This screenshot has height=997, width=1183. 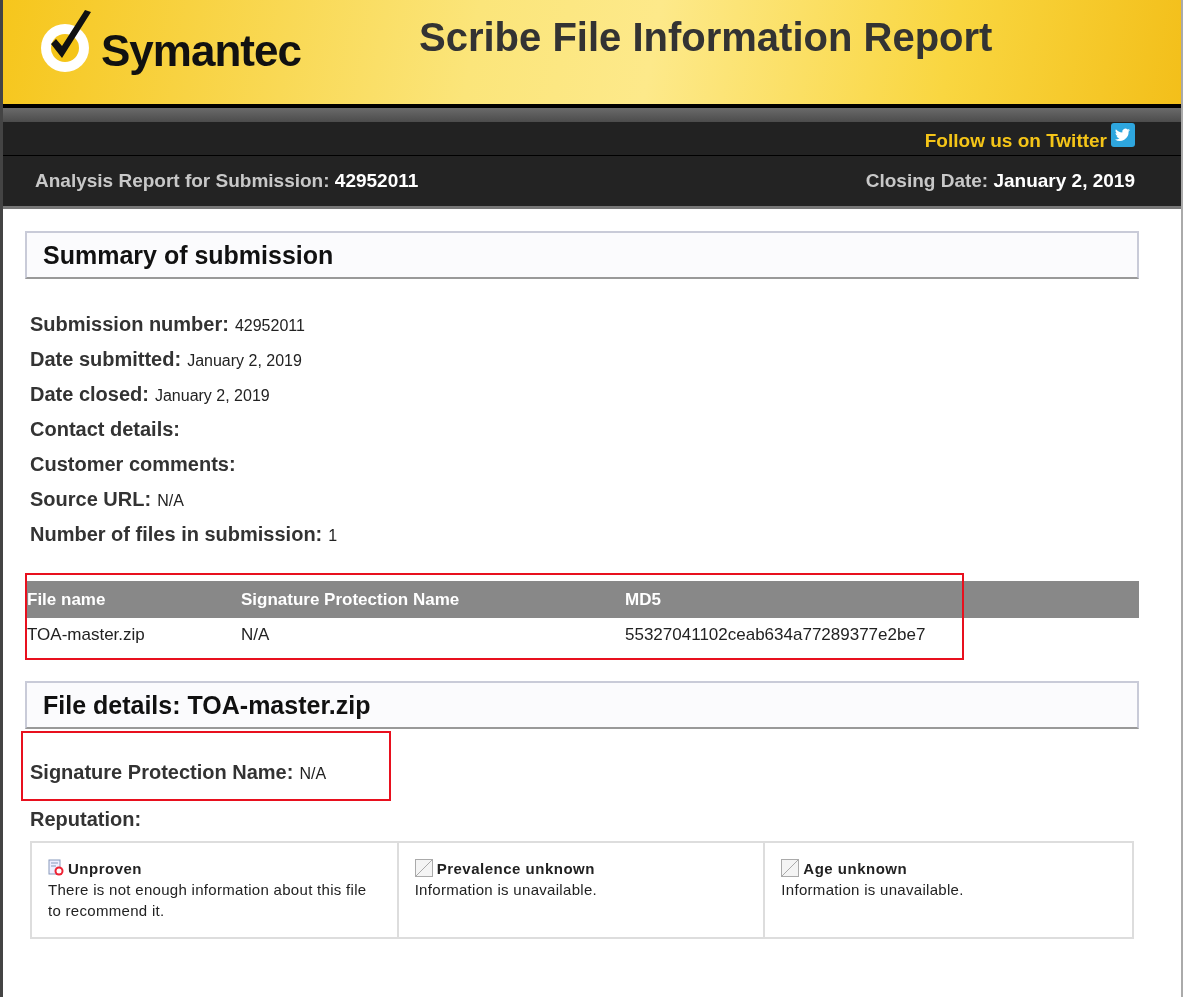 What do you see at coordinates (207, 705) in the screenshot?
I see `section-heading: File details: TOA-master.zip` at bounding box center [207, 705].